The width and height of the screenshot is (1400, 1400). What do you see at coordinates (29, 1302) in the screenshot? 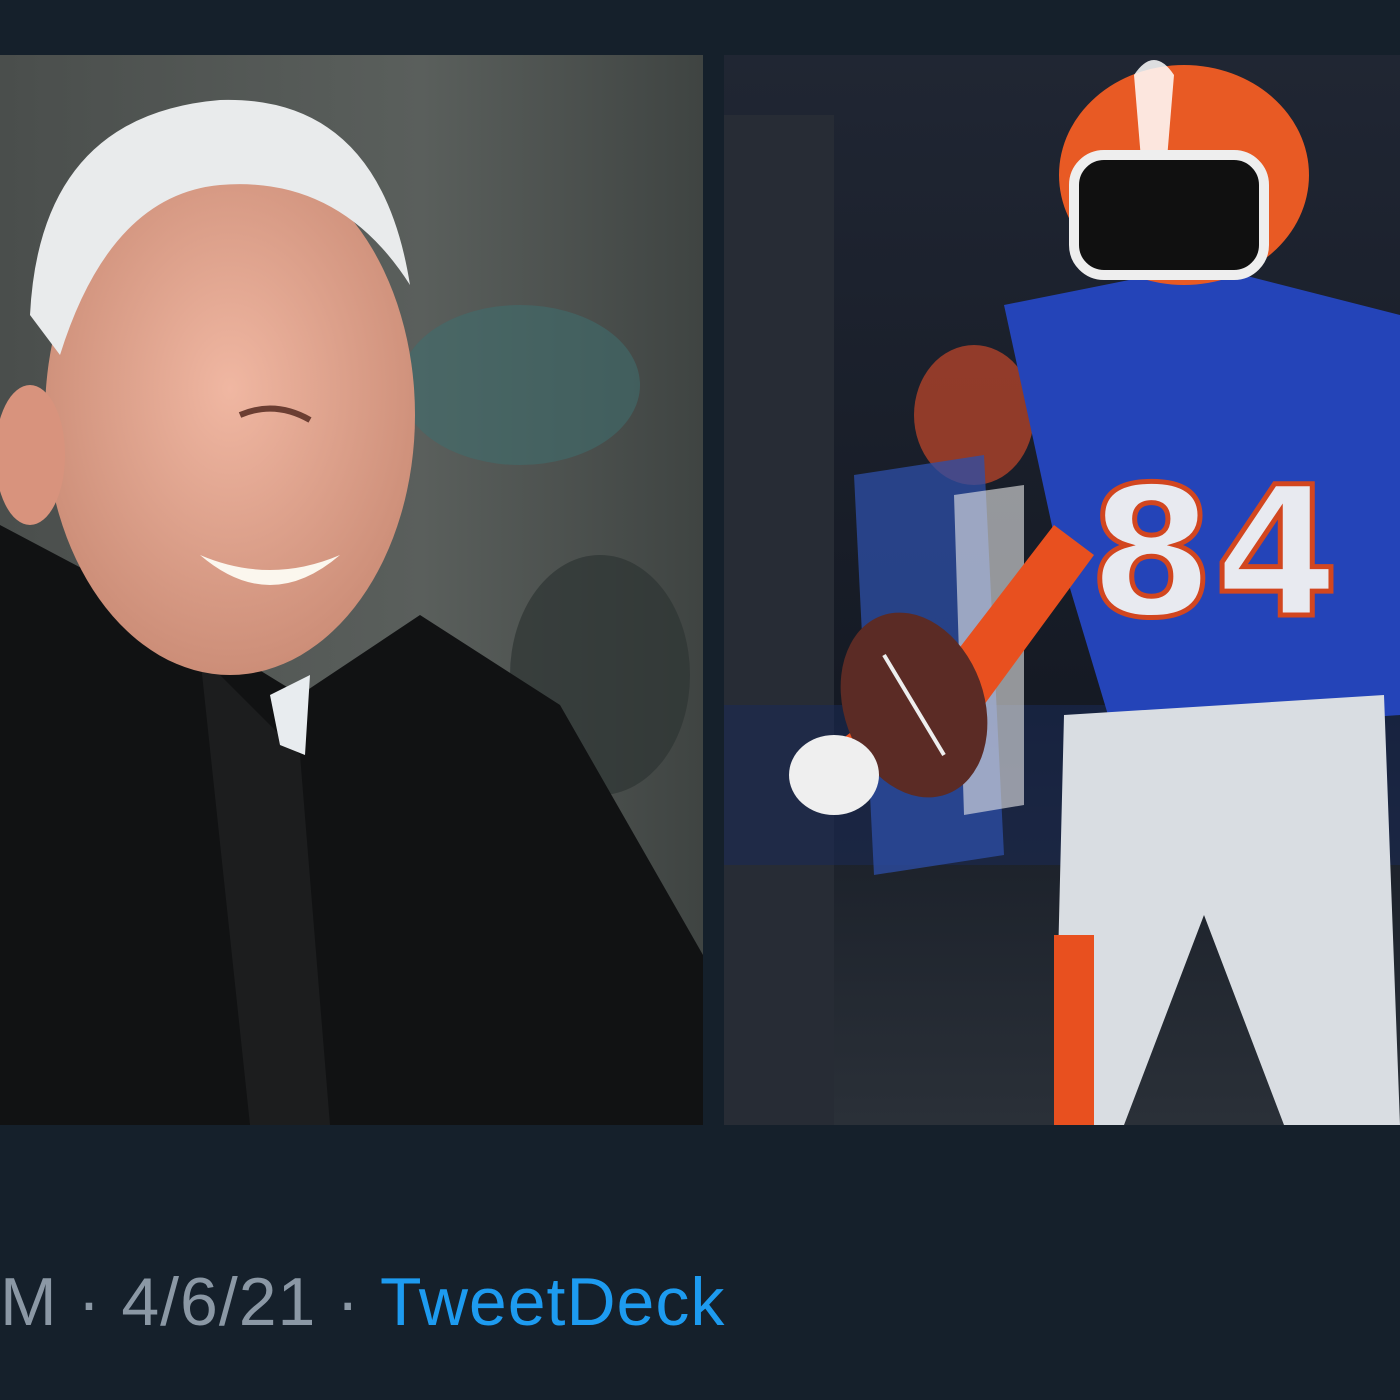
I see `tweet-time: M` at bounding box center [29, 1302].